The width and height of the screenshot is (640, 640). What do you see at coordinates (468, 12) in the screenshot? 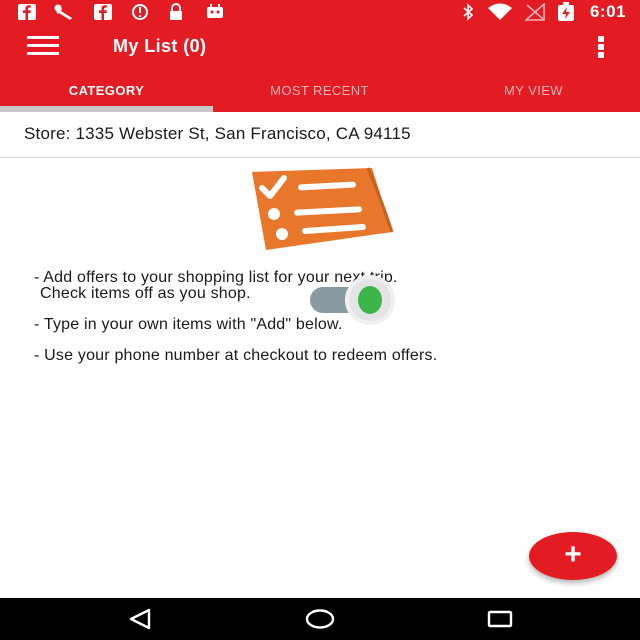
I see `bluetooth-icon` at bounding box center [468, 12].